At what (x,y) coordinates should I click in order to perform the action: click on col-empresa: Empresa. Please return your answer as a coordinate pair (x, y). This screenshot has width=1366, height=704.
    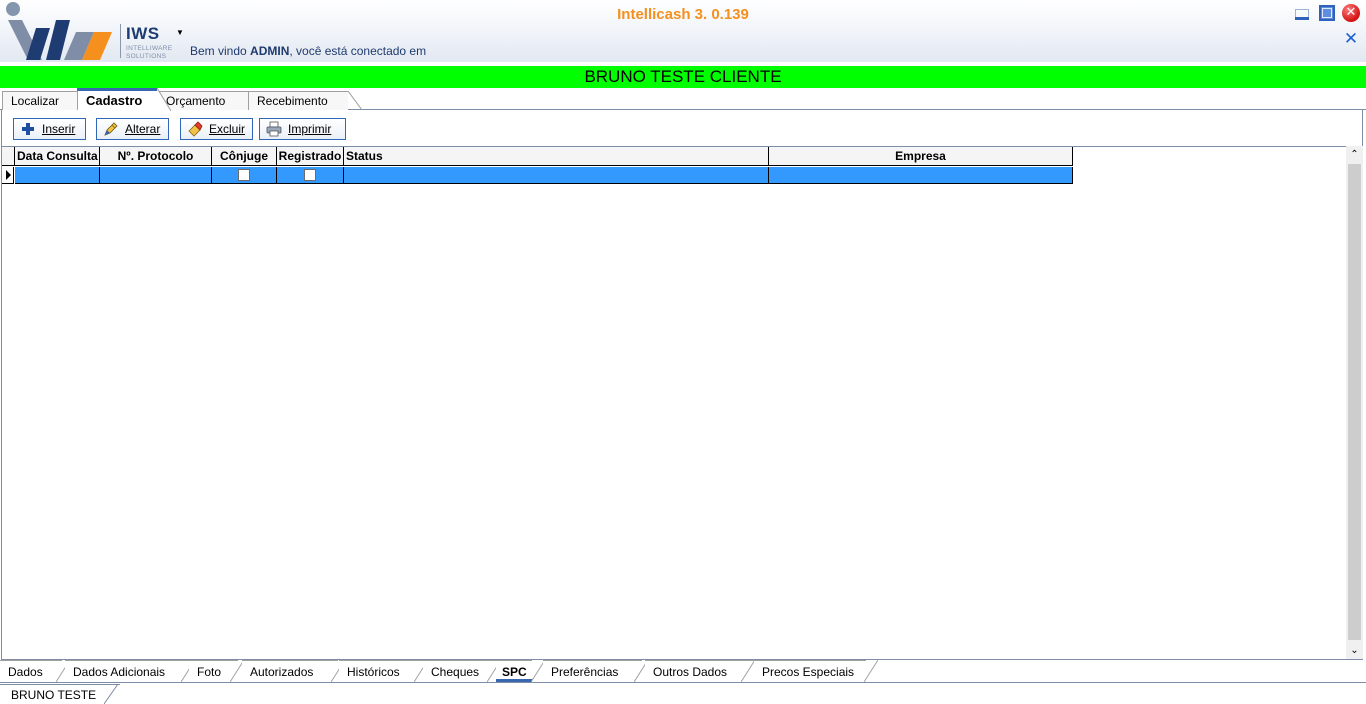
    Looking at the image, I should click on (921, 156).